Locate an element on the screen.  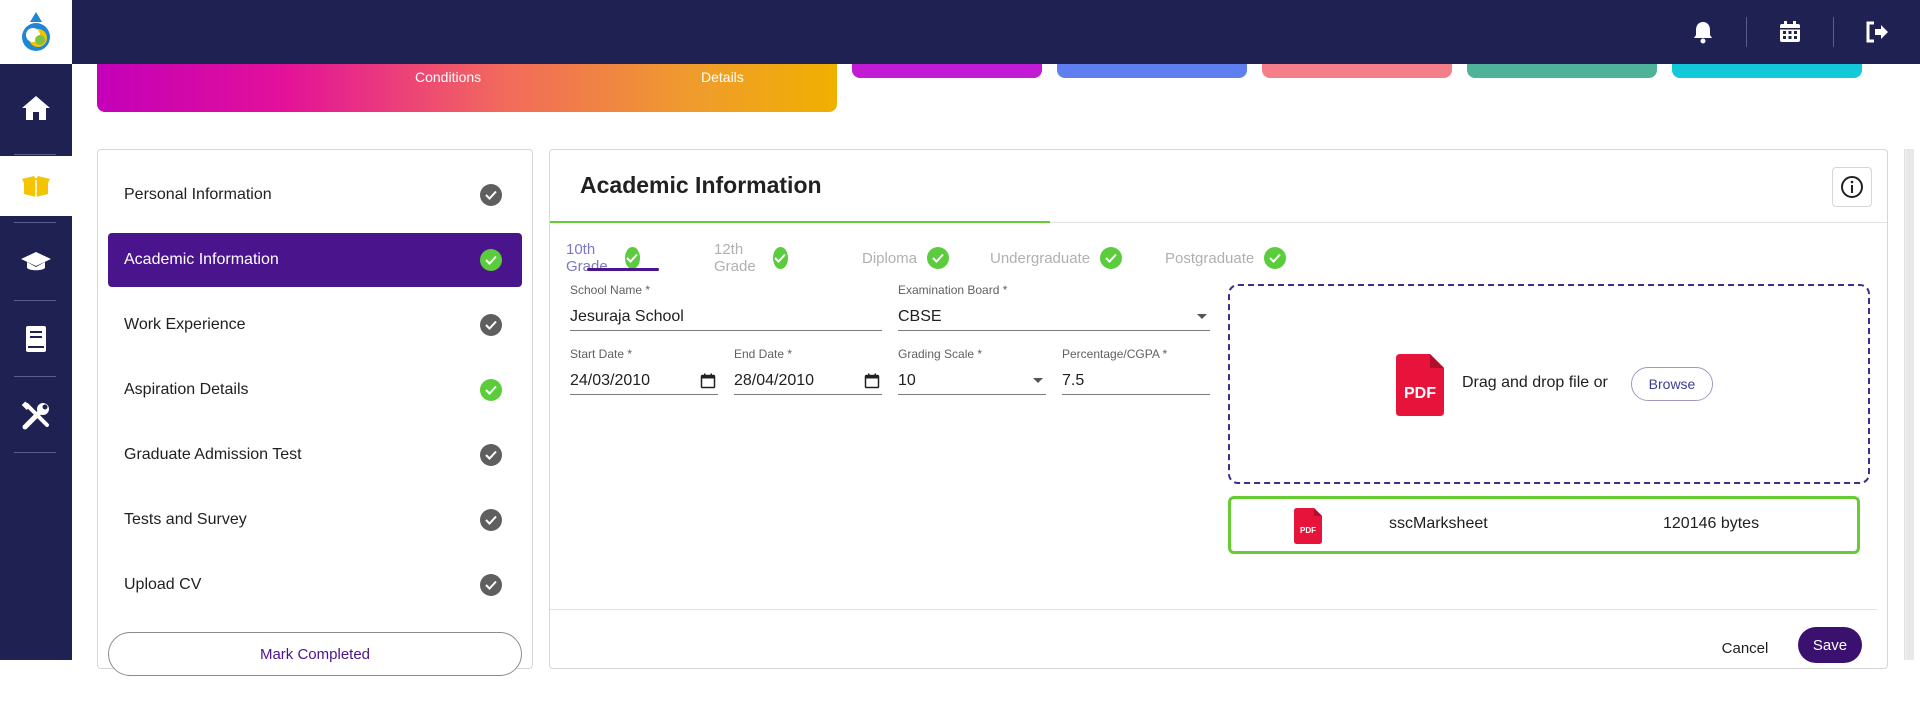
title-underline is located at coordinates (800, 222).